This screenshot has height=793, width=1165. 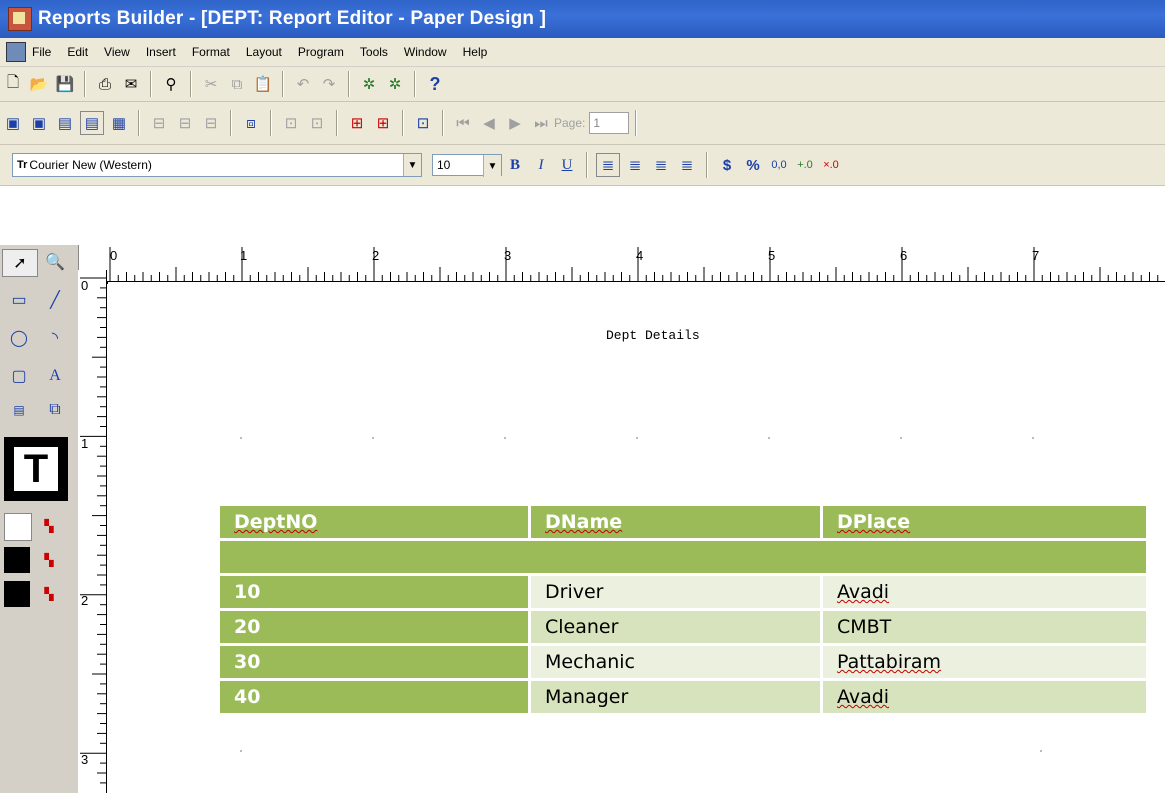 What do you see at coordinates (653, 335) in the screenshot?
I see `report-title: Dept Details` at bounding box center [653, 335].